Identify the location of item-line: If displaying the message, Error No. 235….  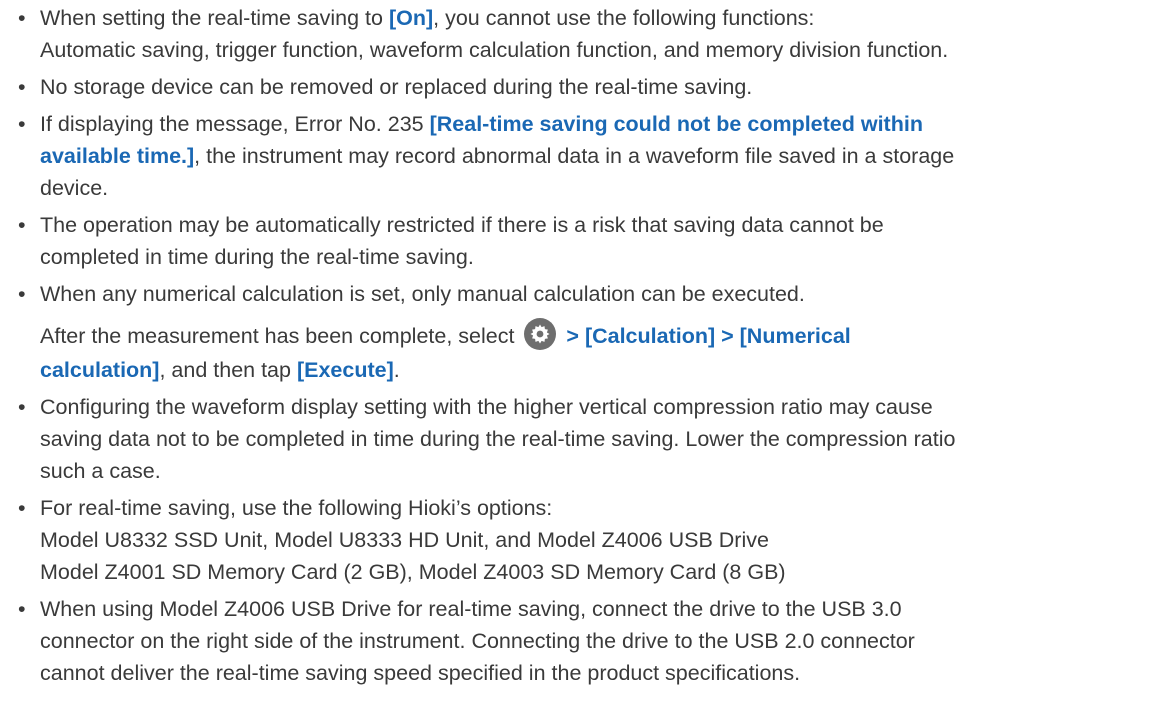
(481, 124).